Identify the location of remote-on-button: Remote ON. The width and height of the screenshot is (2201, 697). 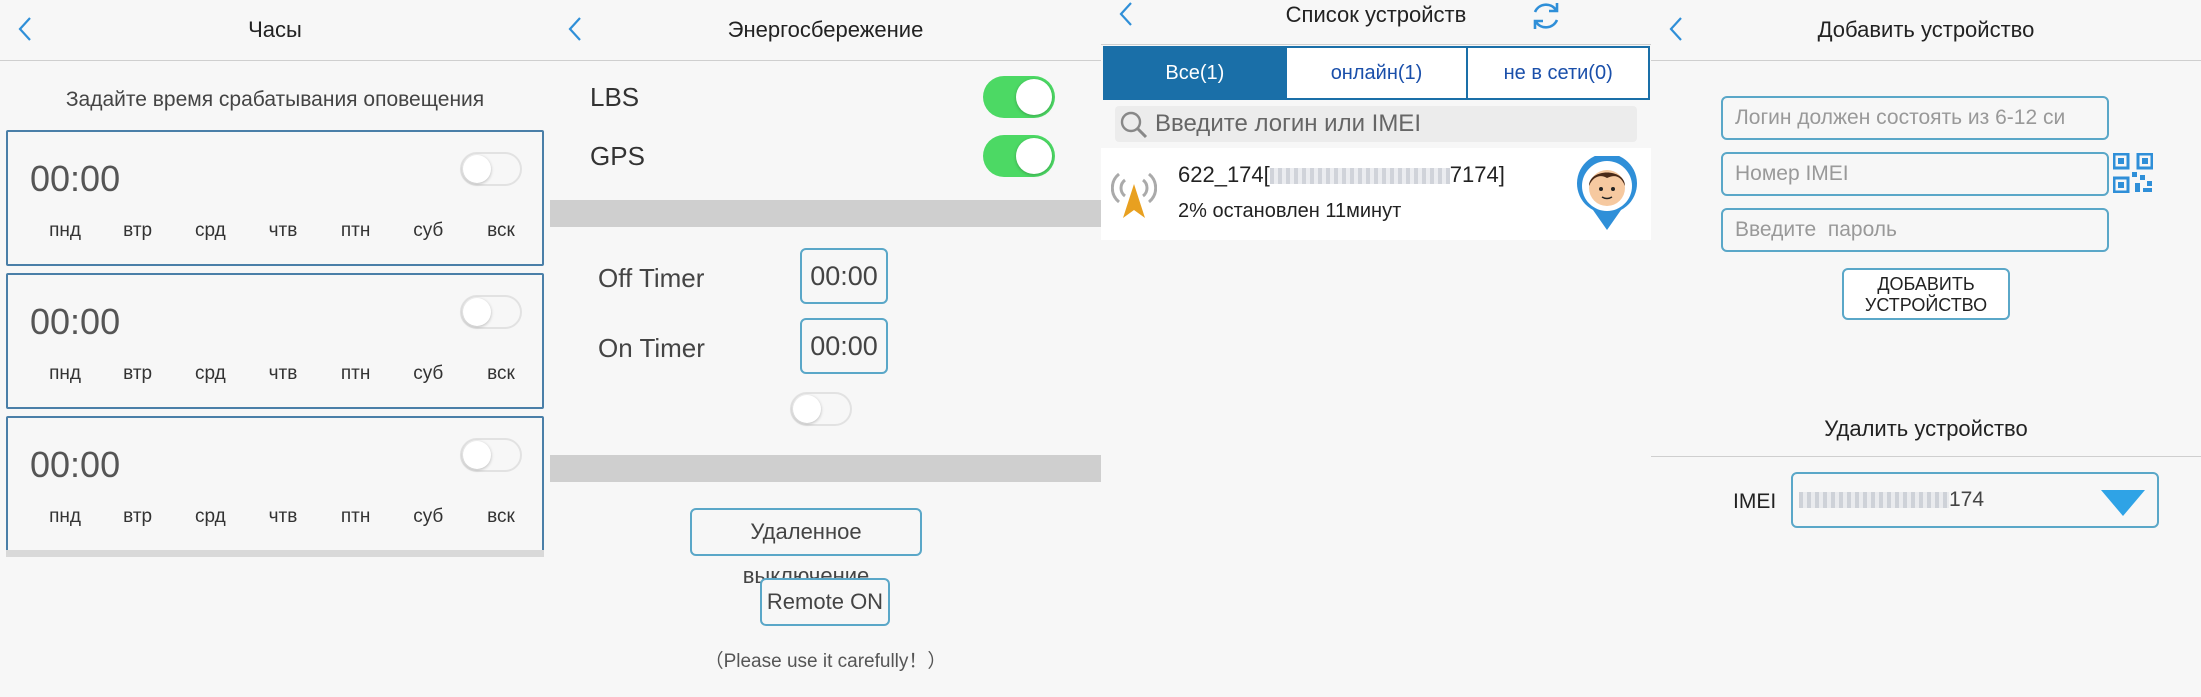
(825, 602).